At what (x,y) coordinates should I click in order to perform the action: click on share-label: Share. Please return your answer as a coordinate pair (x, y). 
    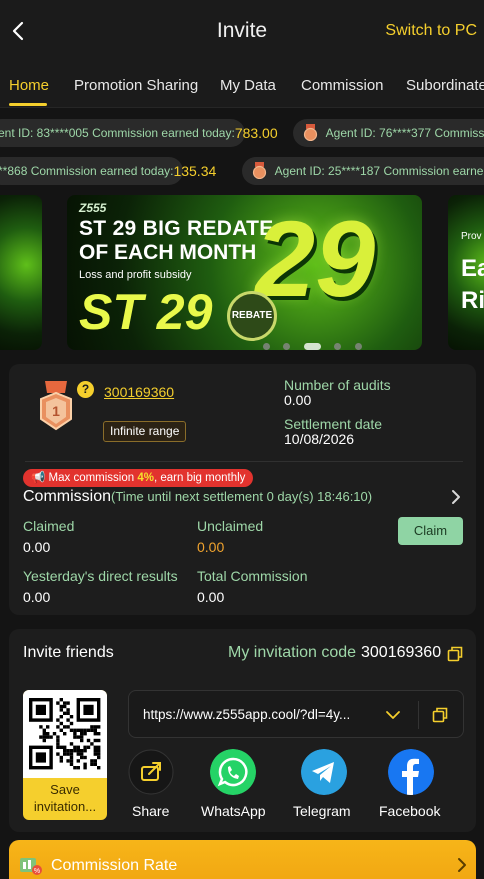
    Looking at the image, I should click on (151, 811).